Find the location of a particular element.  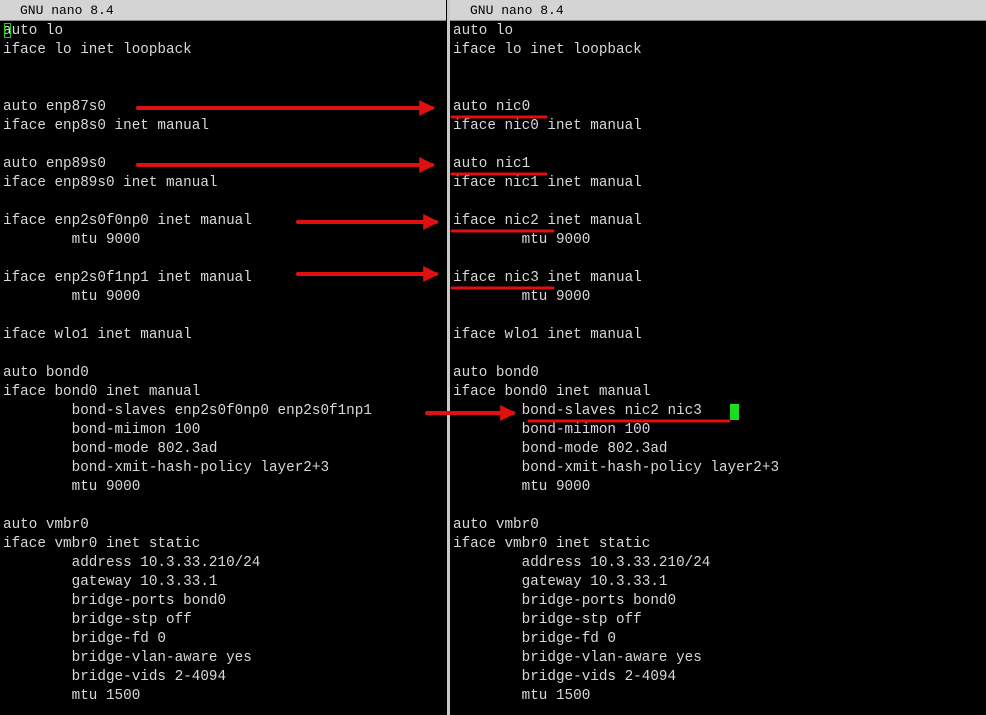

left-editor-line: iface enp2s0f1np1 inet manual is located at coordinates (127, 278).